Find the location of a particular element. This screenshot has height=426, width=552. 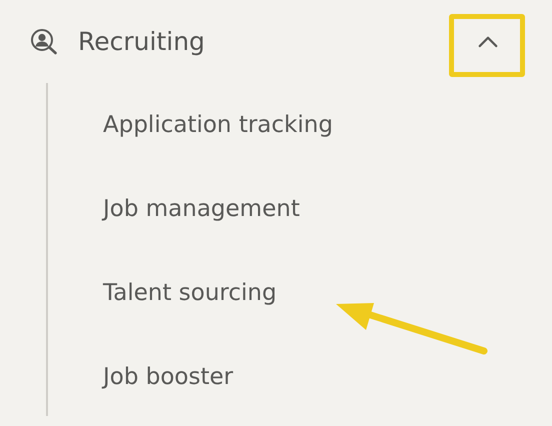

menu-item: Job booster is located at coordinates (168, 377).